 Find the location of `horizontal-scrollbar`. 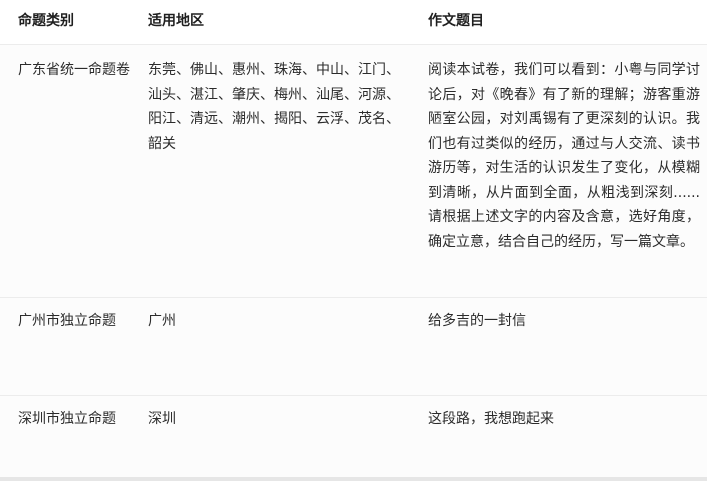

horizontal-scrollbar is located at coordinates (353, 479).